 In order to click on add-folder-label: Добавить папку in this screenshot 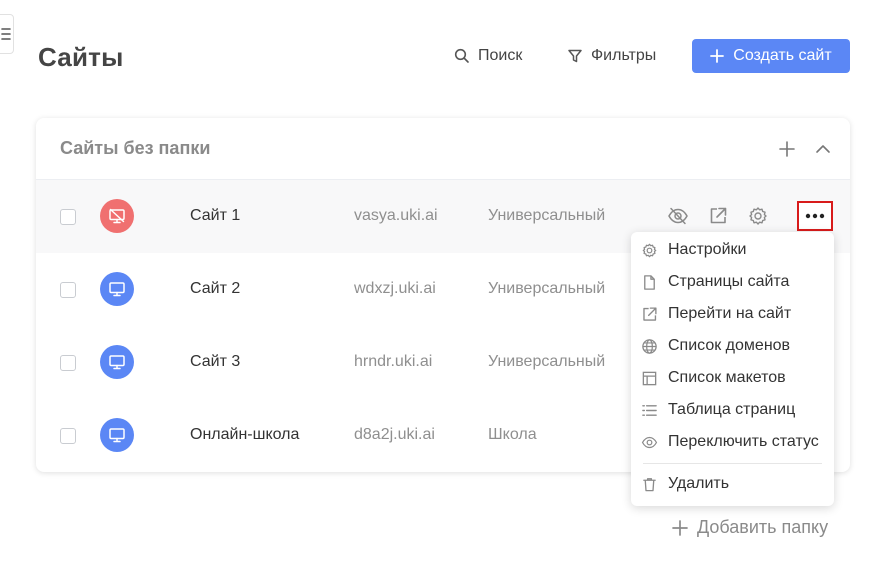, I will do `click(763, 527)`.